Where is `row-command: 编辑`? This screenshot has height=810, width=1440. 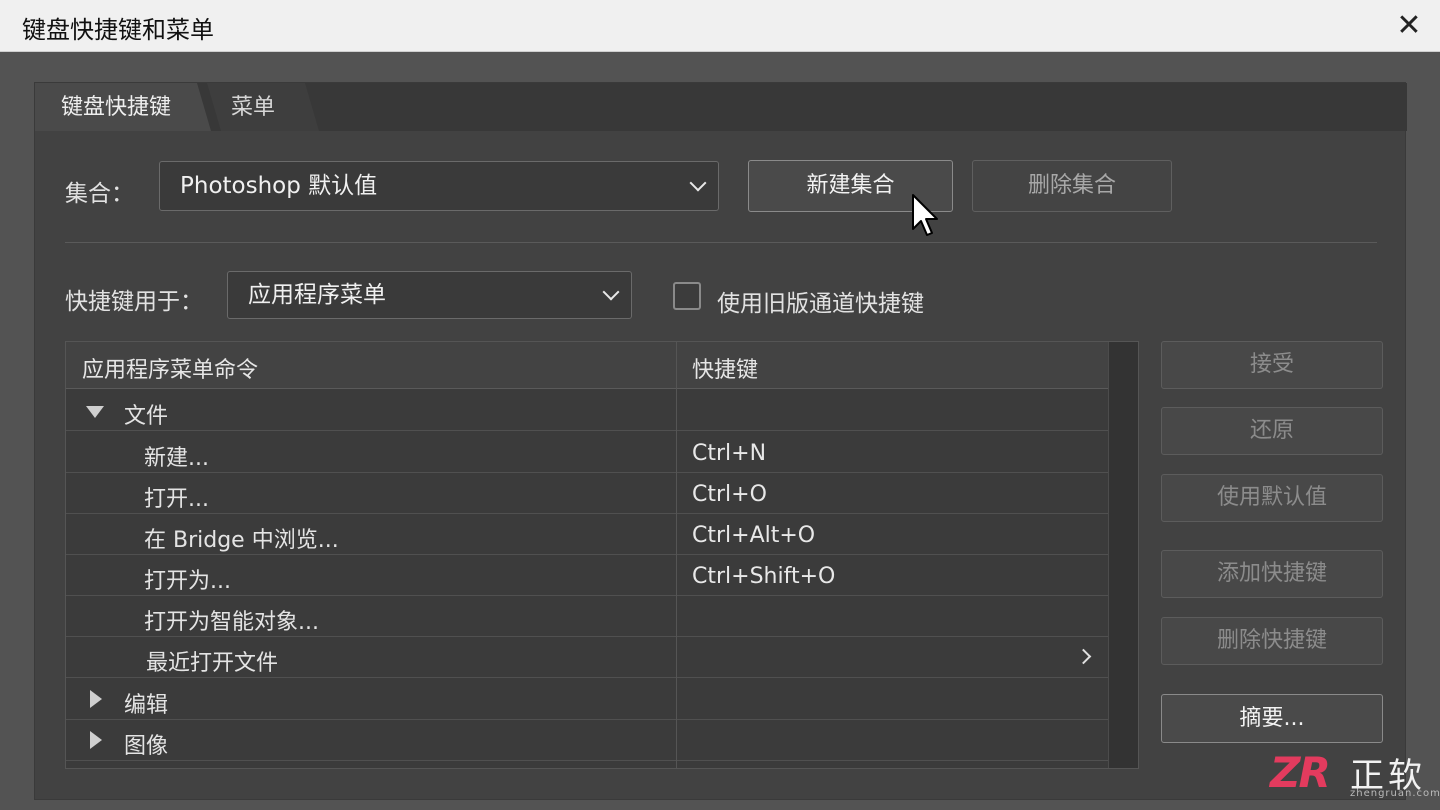
row-command: 编辑 is located at coordinates (146, 705).